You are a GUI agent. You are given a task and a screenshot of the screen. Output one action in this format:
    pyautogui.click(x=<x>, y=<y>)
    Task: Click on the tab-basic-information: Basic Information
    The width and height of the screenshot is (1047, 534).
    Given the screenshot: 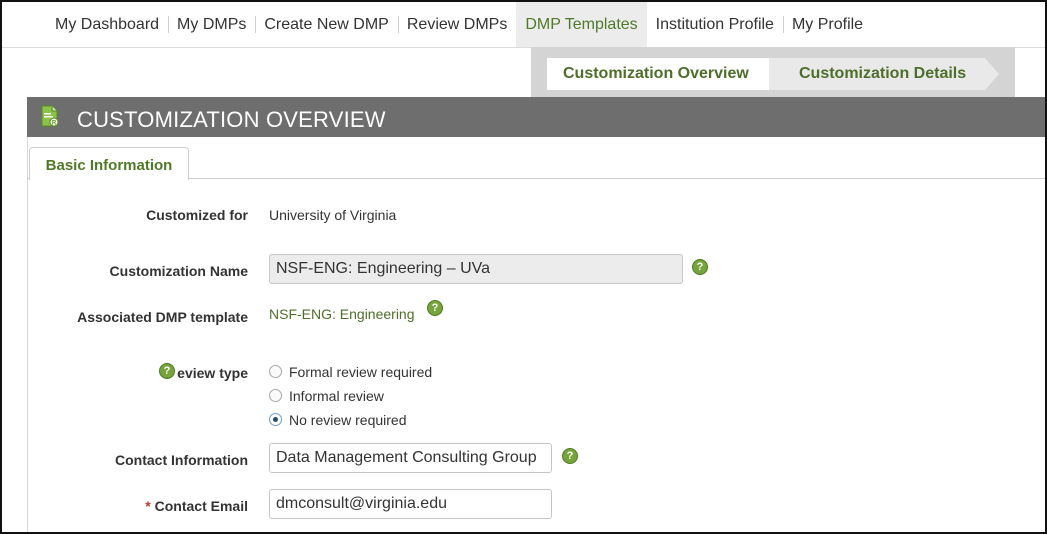 What is the action you would take?
    pyautogui.click(x=109, y=163)
    